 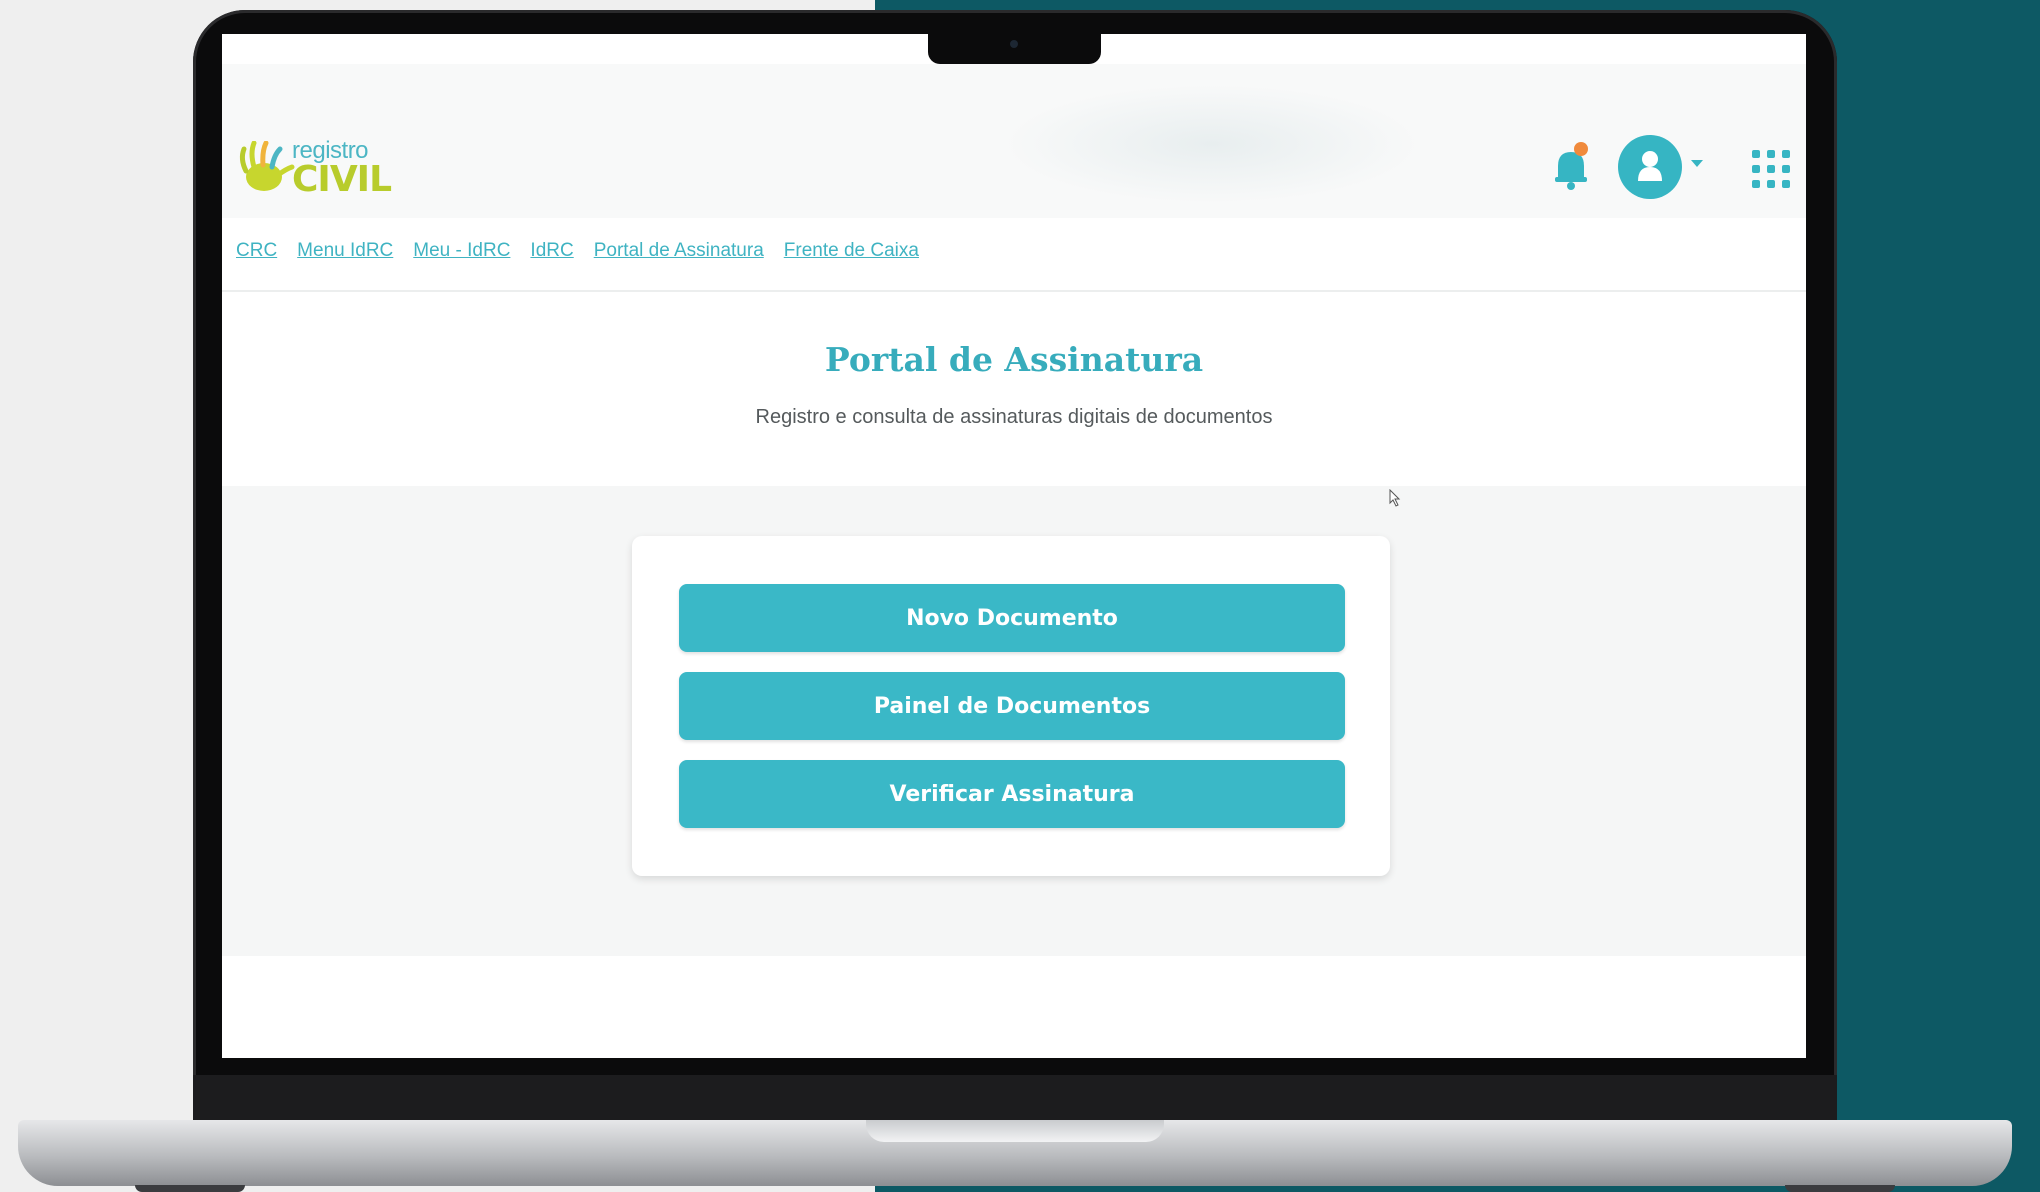 What do you see at coordinates (461, 251) in the screenshot?
I see `nav-link-meu-idrc: Meu - IdRC` at bounding box center [461, 251].